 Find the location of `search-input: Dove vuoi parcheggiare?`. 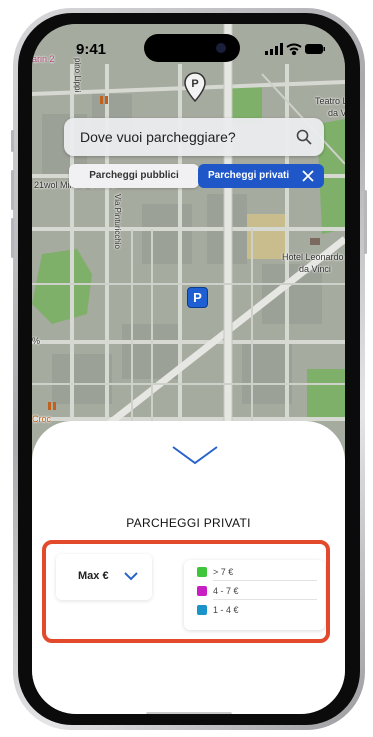

search-input: Dove vuoi parcheggiare? is located at coordinates (158, 137).